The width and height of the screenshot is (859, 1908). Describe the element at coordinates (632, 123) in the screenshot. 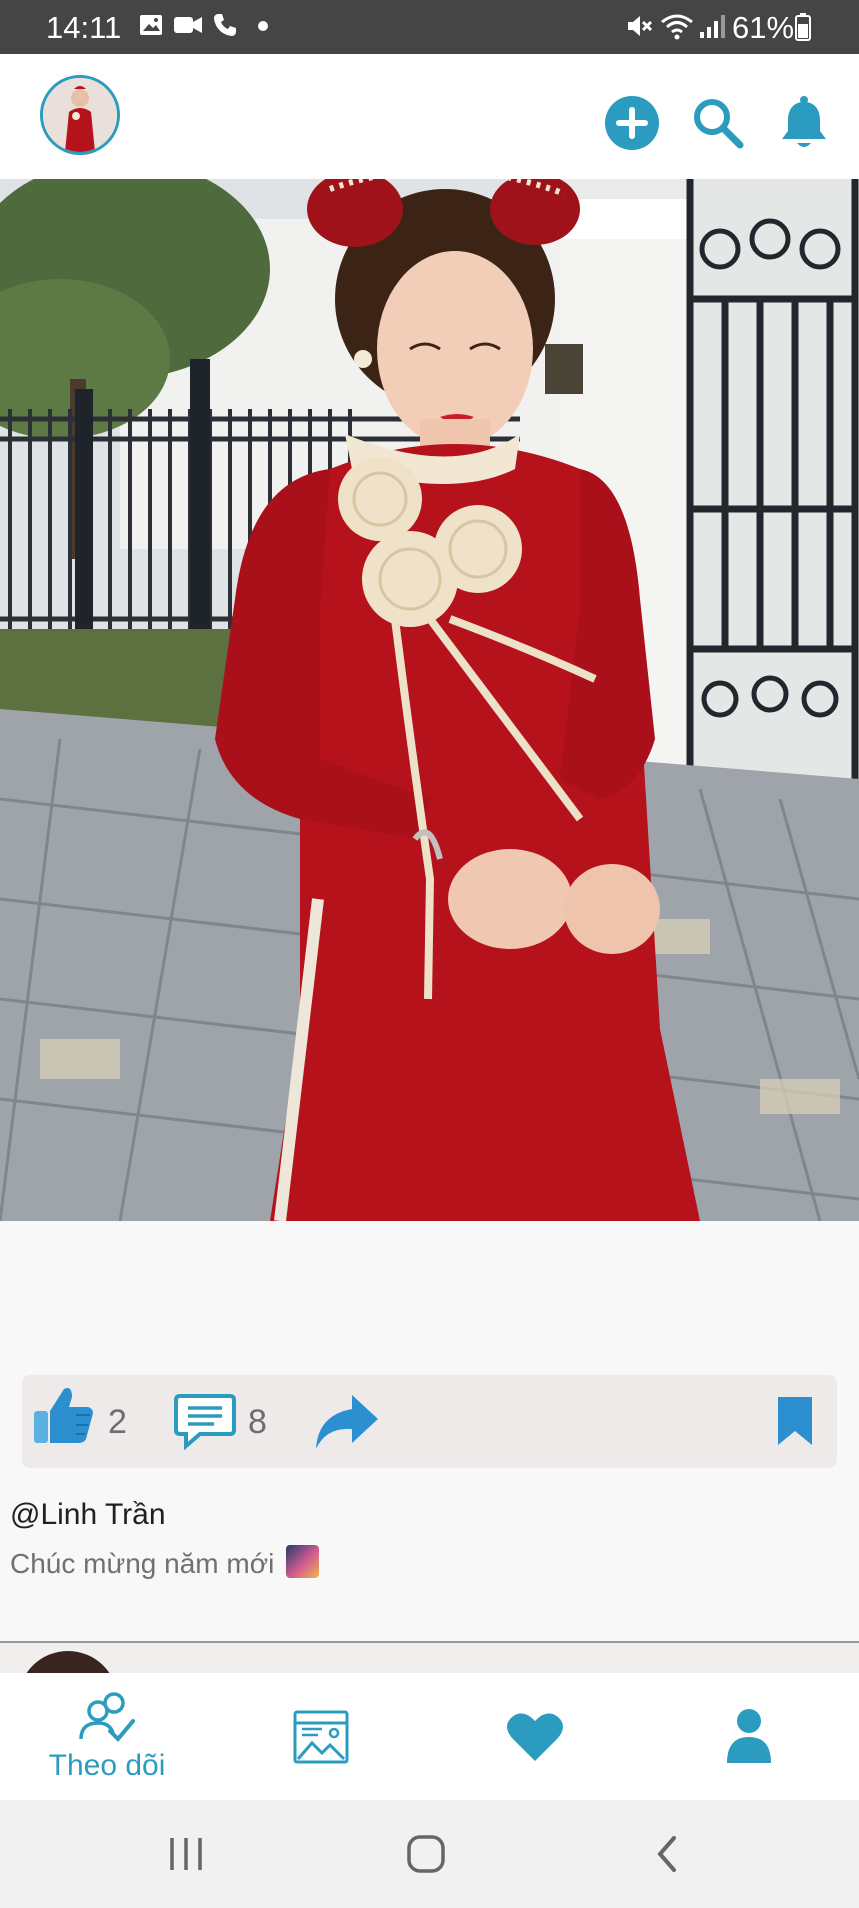

I see `add-circle-icon` at that location.